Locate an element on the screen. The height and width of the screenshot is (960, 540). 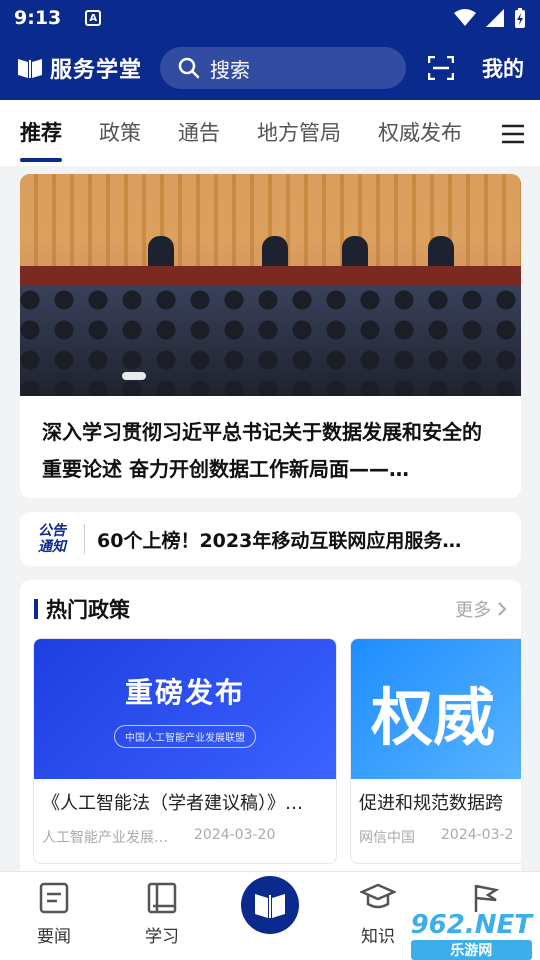
status-right is located at coordinates (490, 18).